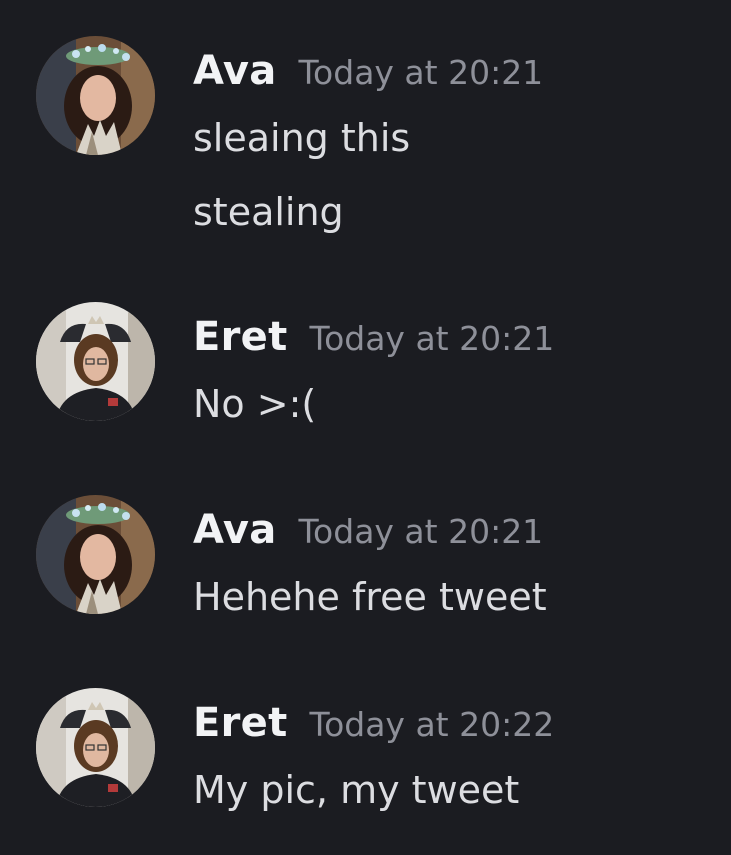  Describe the element at coordinates (370, 597) in the screenshot. I see `message-text: Hehehe free tweet` at that location.